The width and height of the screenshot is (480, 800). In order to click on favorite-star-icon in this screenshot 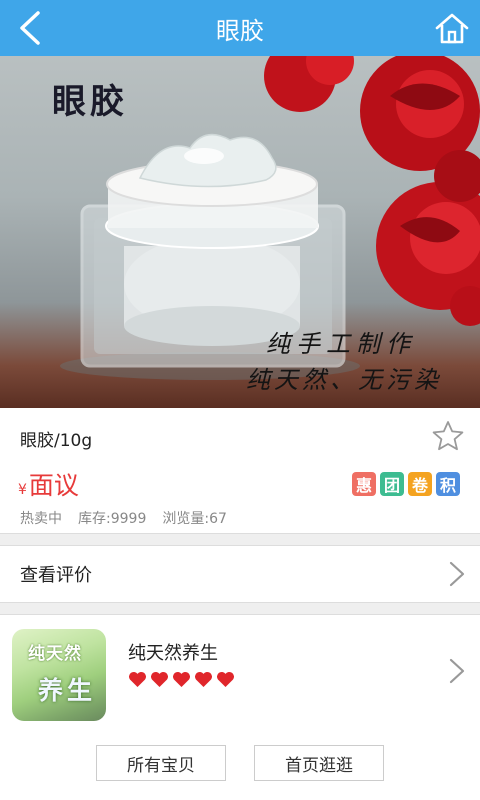, I will do `click(448, 436)`.